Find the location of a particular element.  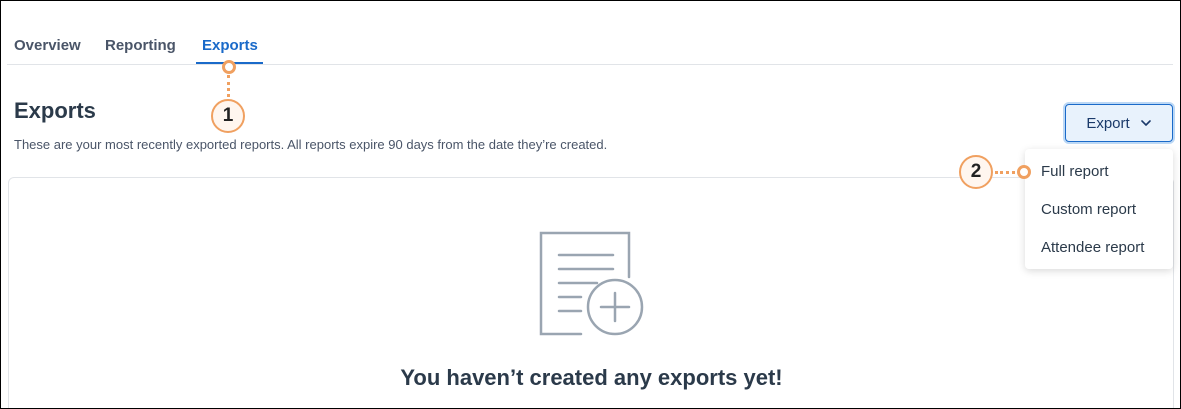

page-title: Exports is located at coordinates (55, 110).